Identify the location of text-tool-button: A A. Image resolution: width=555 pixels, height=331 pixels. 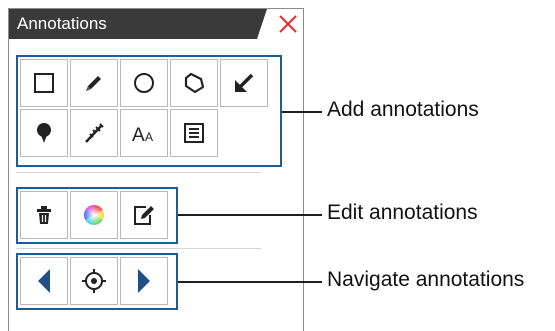
(144, 133).